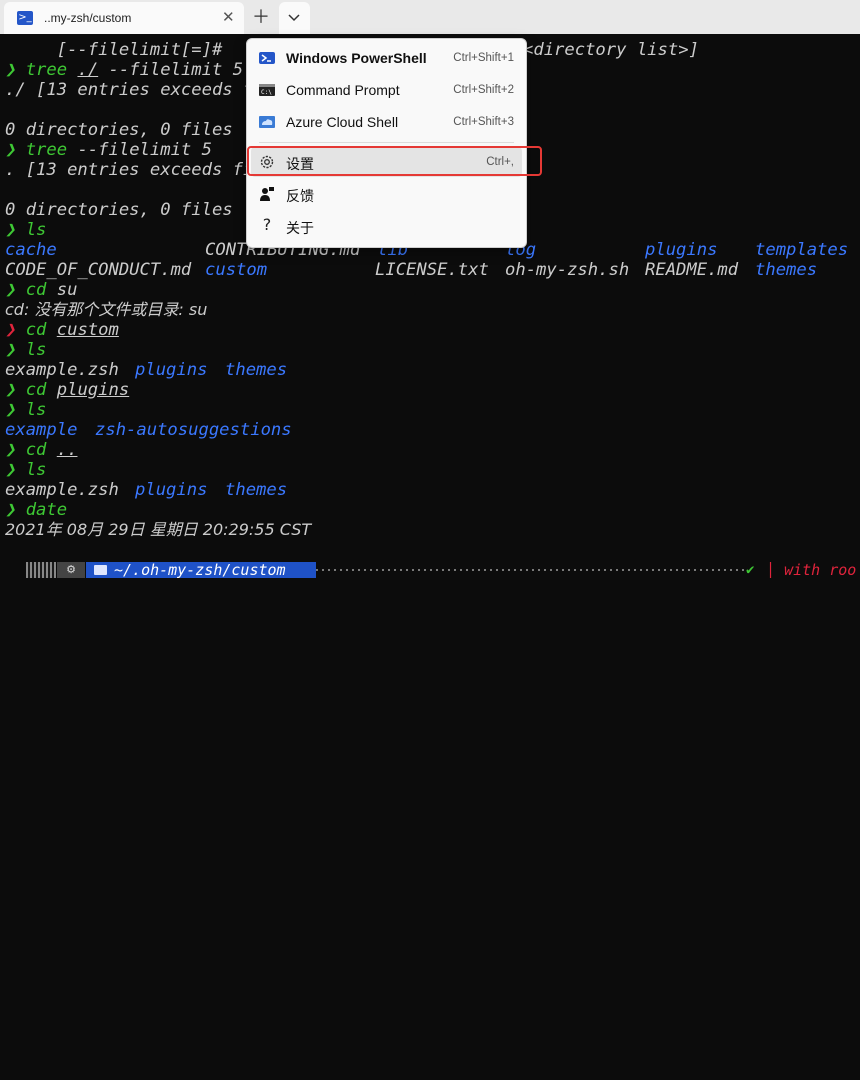 This screenshot has width=860, height=1080. Describe the element at coordinates (267, 194) in the screenshot. I see `feedback-icon` at that location.